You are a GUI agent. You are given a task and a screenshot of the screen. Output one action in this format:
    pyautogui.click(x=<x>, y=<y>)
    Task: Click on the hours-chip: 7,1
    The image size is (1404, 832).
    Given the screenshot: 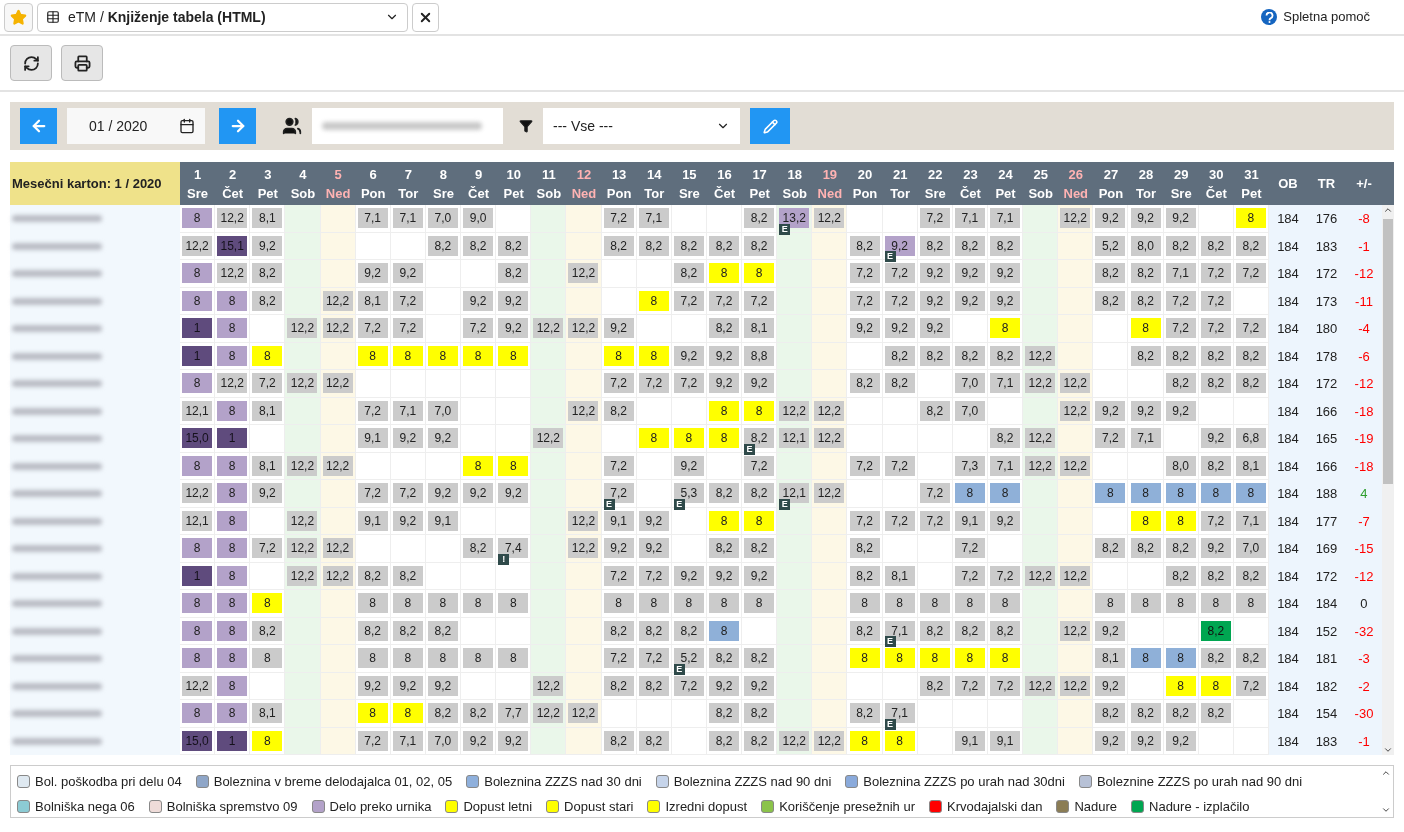 What is the action you would take?
    pyautogui.click(x=1180, y=273)
    